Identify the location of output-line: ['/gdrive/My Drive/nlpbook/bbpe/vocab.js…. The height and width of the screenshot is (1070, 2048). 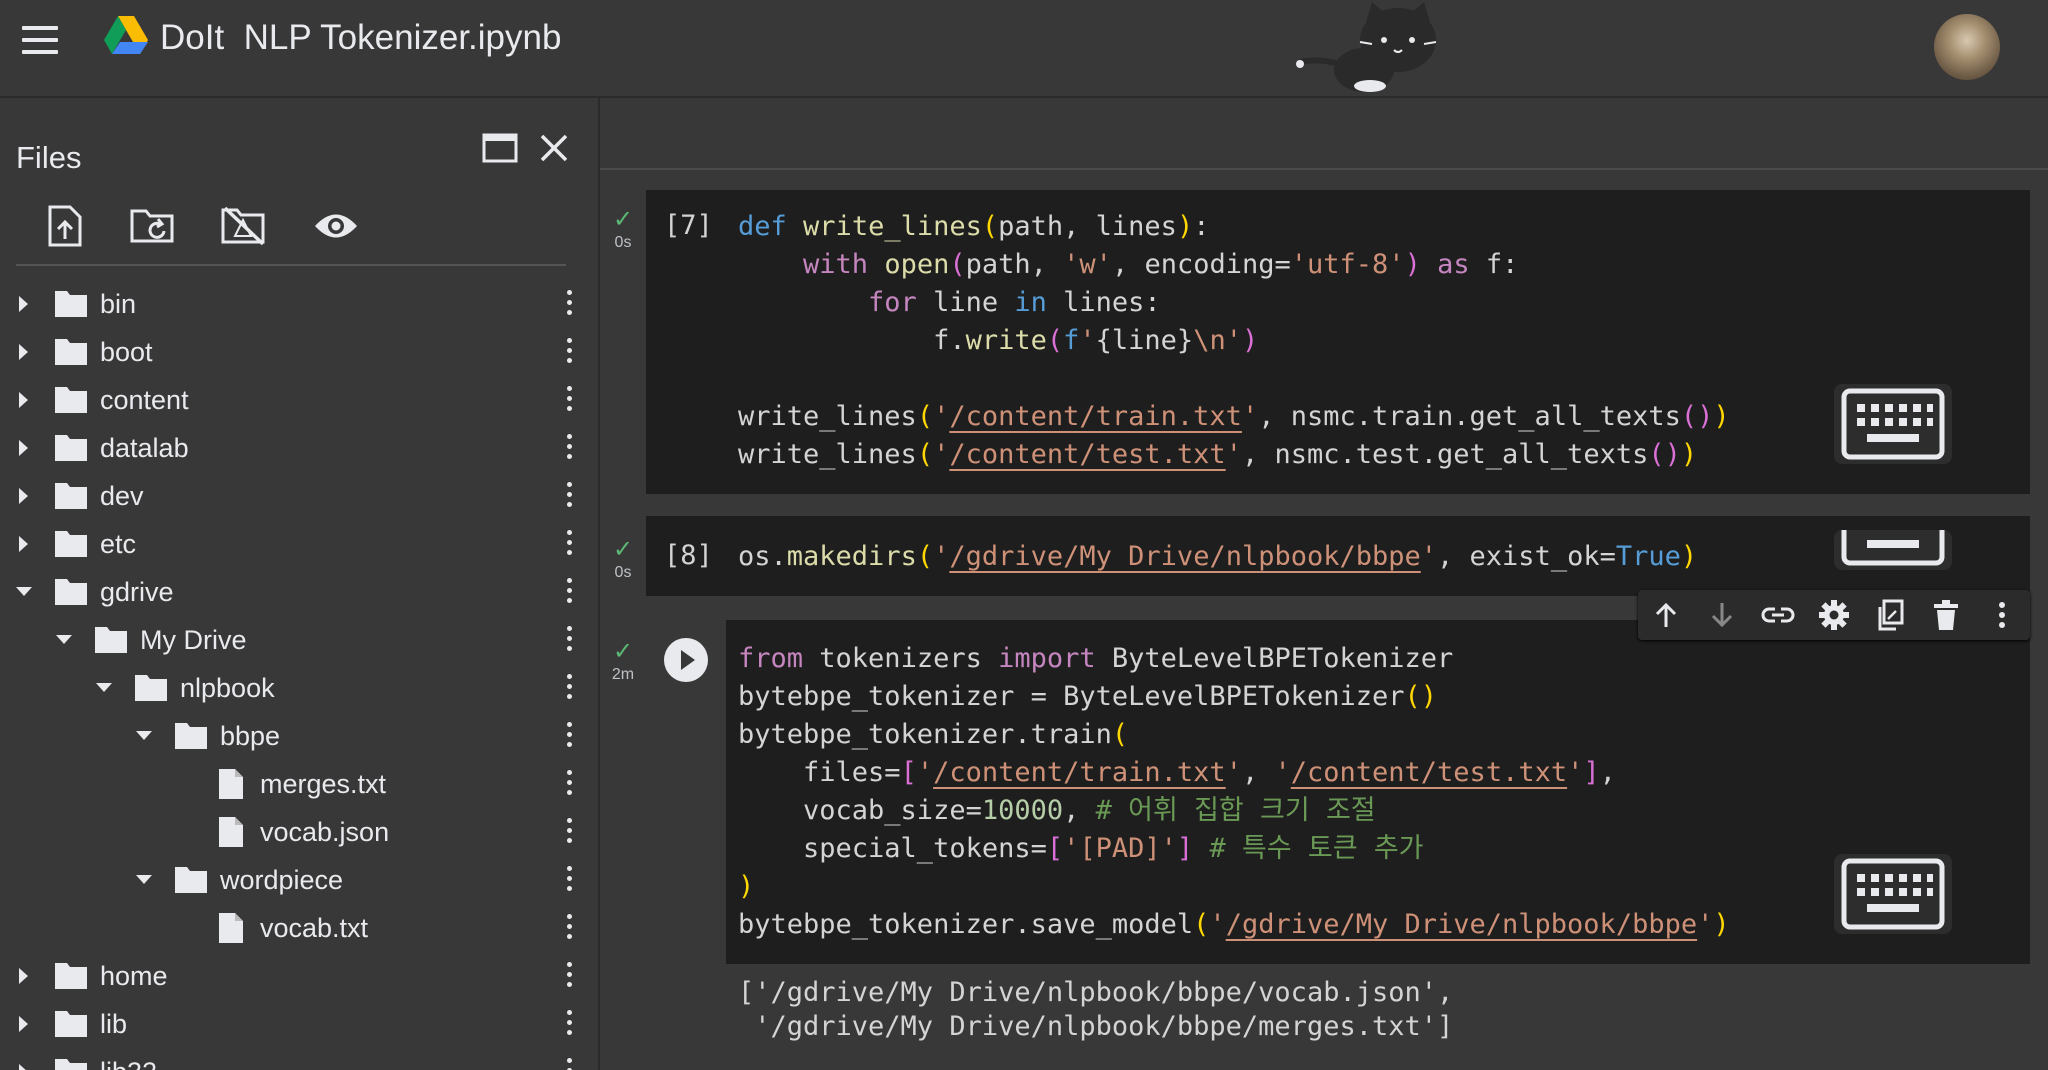
(1096, 992).